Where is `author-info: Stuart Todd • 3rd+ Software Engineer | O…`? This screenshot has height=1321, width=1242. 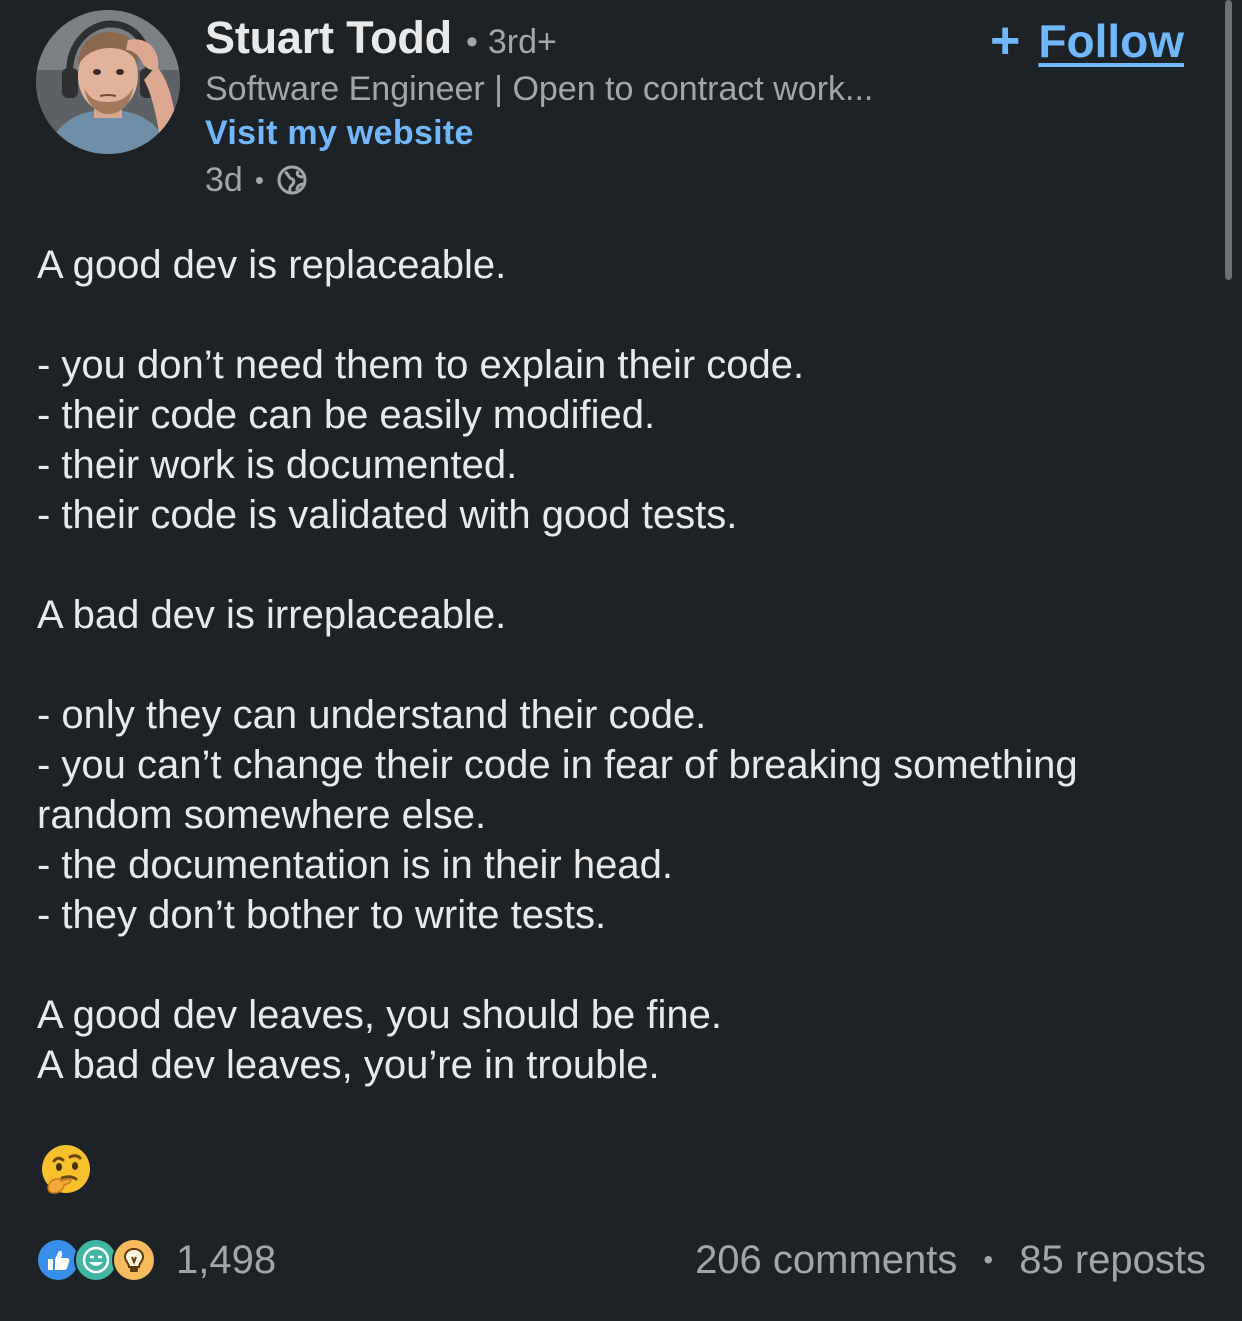
author-info: Stuart Todd • 3rd+ Software Engineer | O… is located at coordinates (585, 107).